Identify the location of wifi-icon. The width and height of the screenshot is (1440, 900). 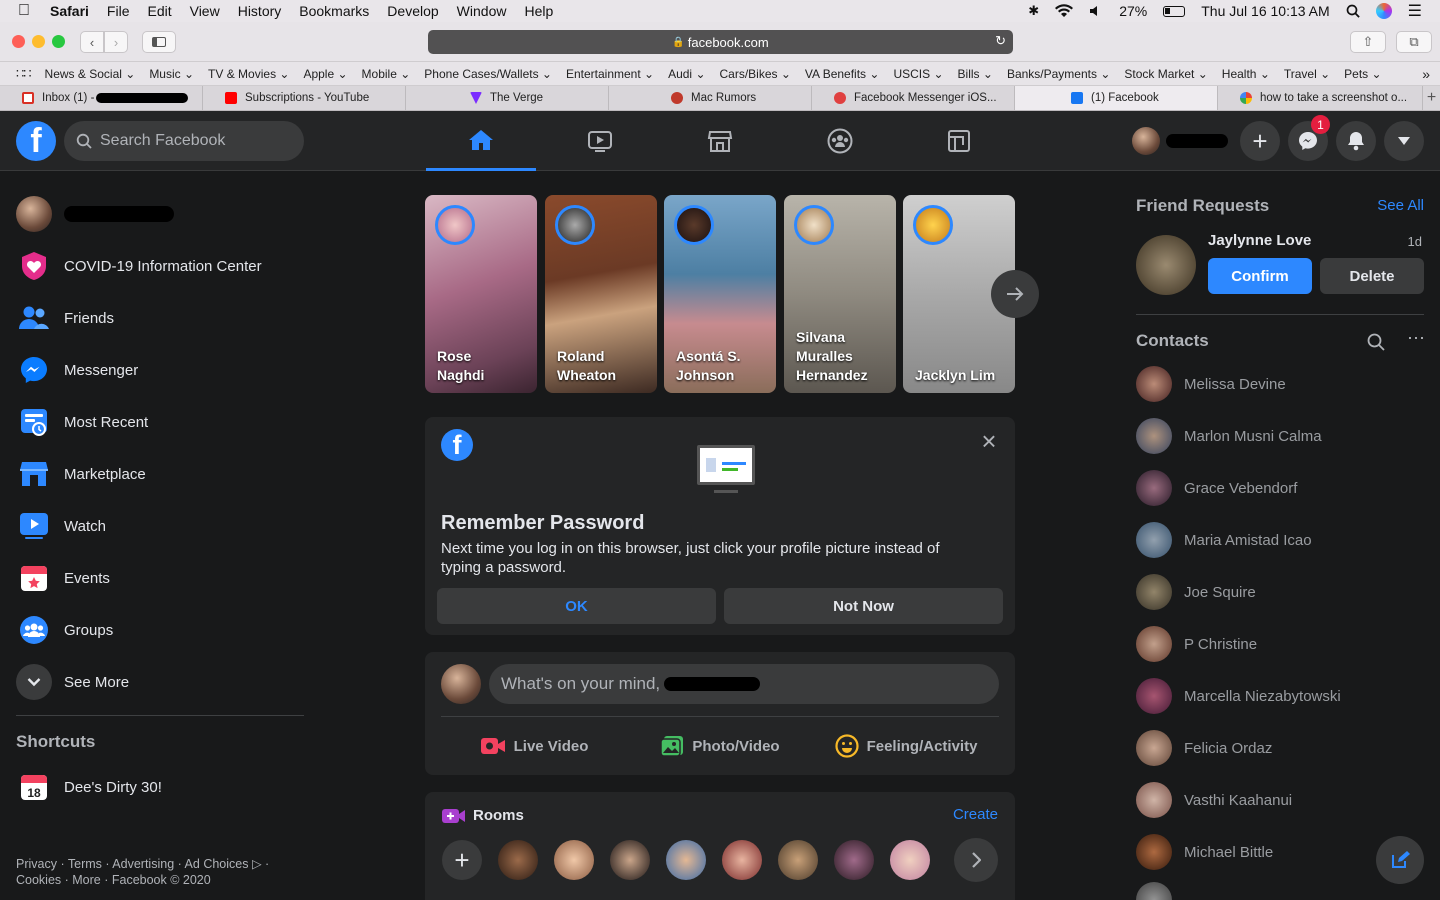
(1064, 11).